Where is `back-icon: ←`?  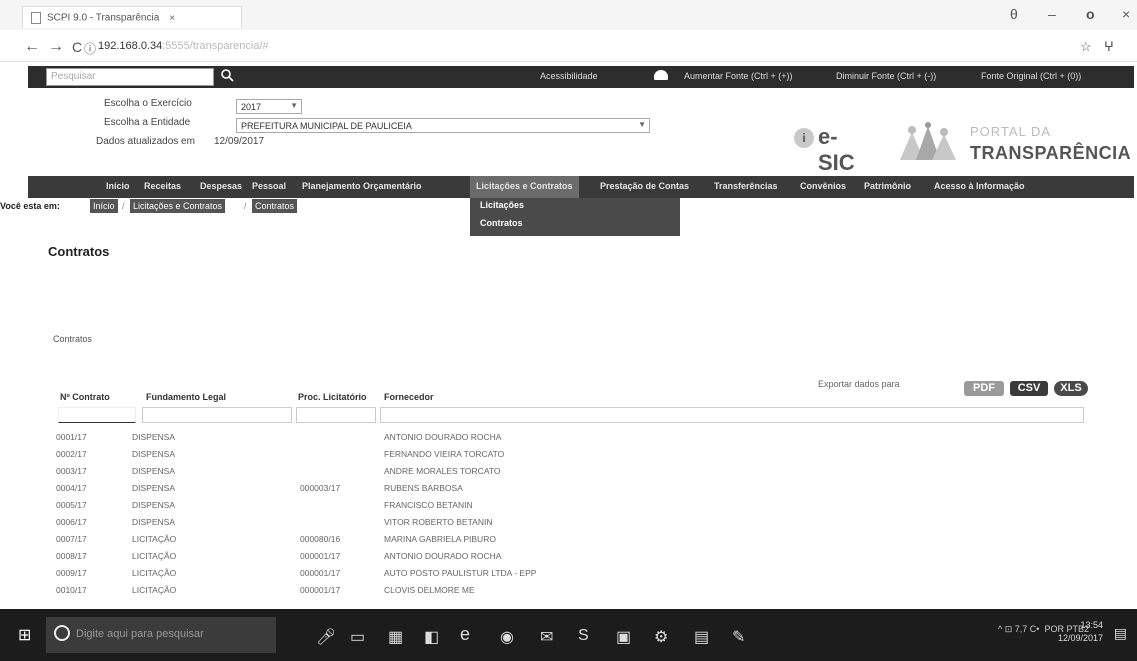 back-icon: ← is located at coordinates (32, 47).